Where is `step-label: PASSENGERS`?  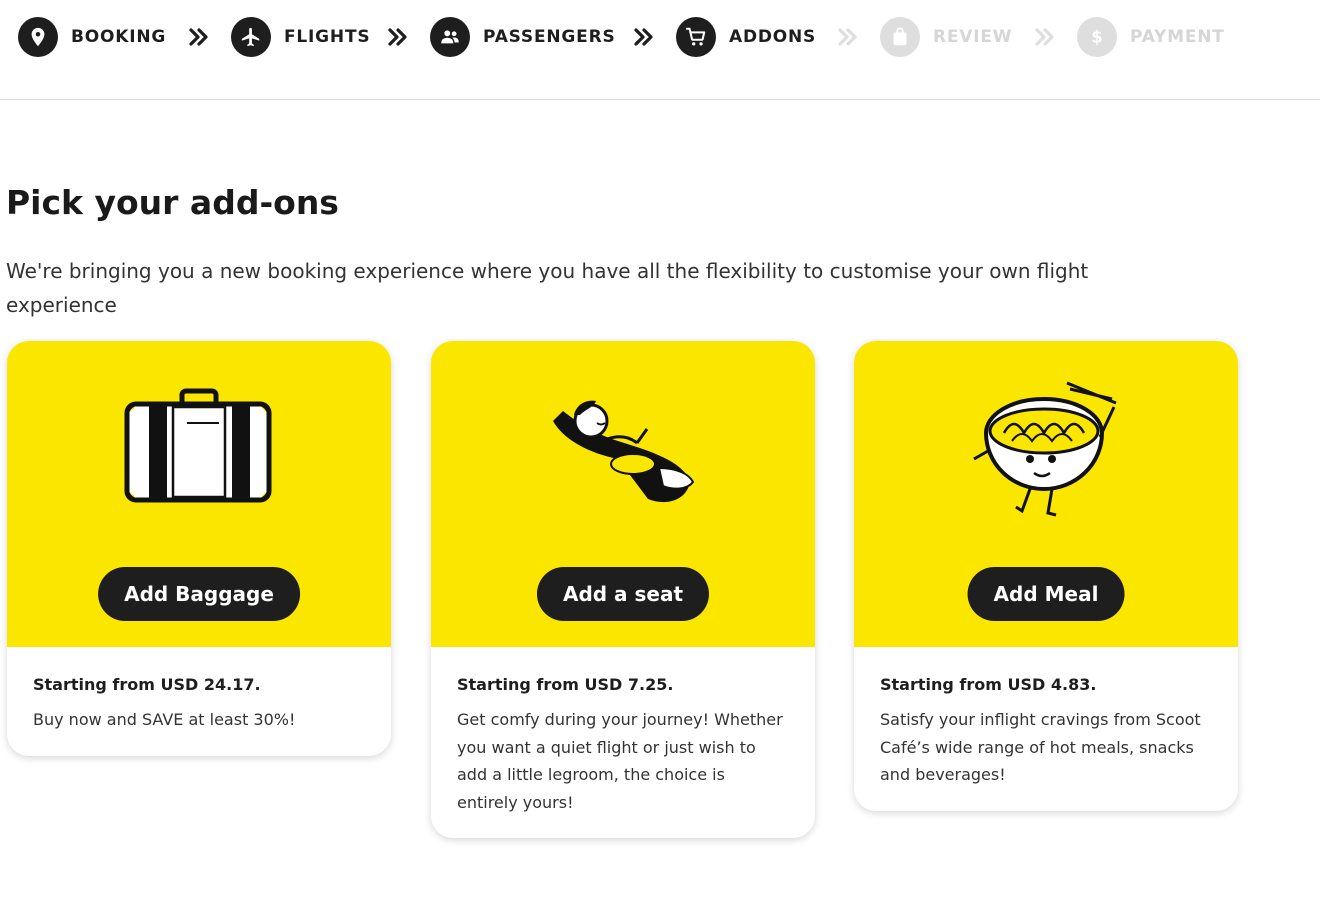
step-label: PASSENGERS is located at coordinates (549, 37).